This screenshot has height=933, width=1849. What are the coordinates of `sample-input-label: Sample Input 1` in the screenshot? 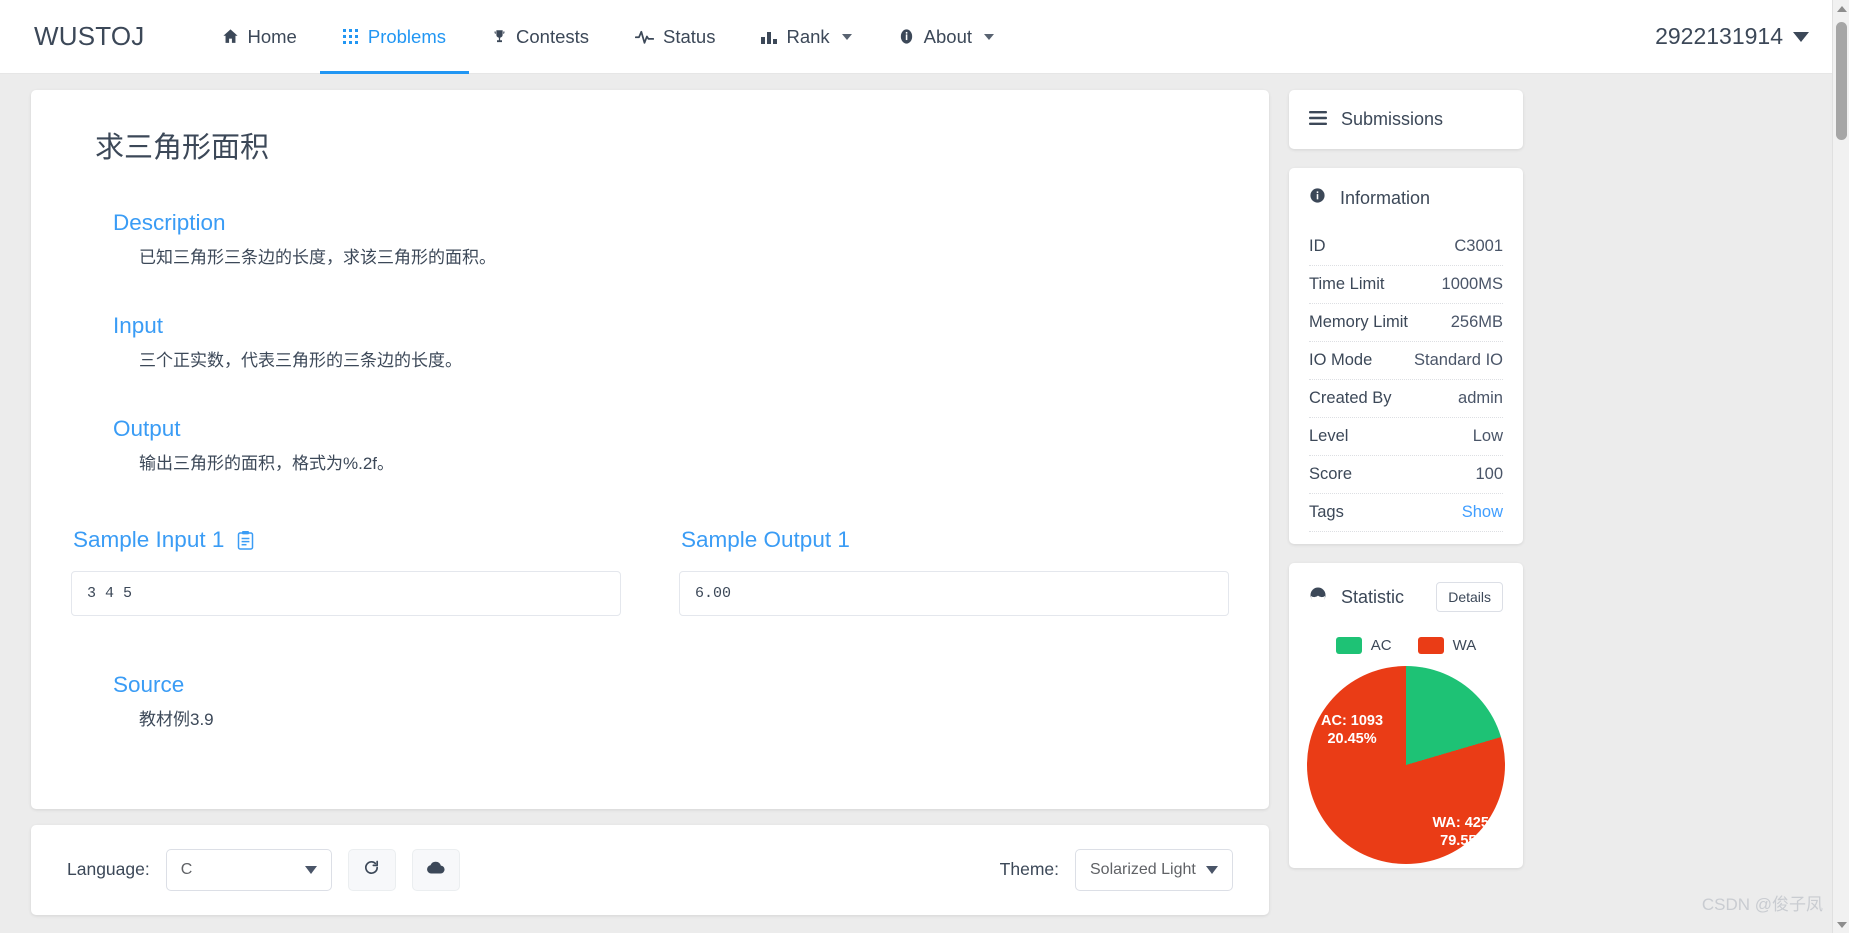 It's located at (149, 539).